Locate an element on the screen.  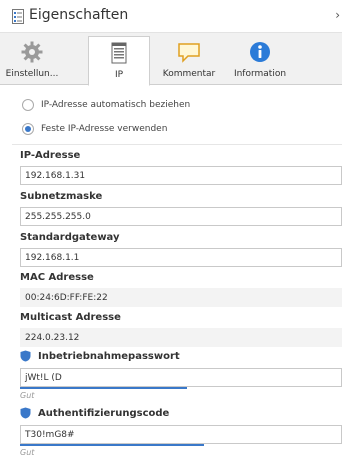
radio-auto-ip: IP-Adresse automatisch beziehen is located at coordinates (101, 105).